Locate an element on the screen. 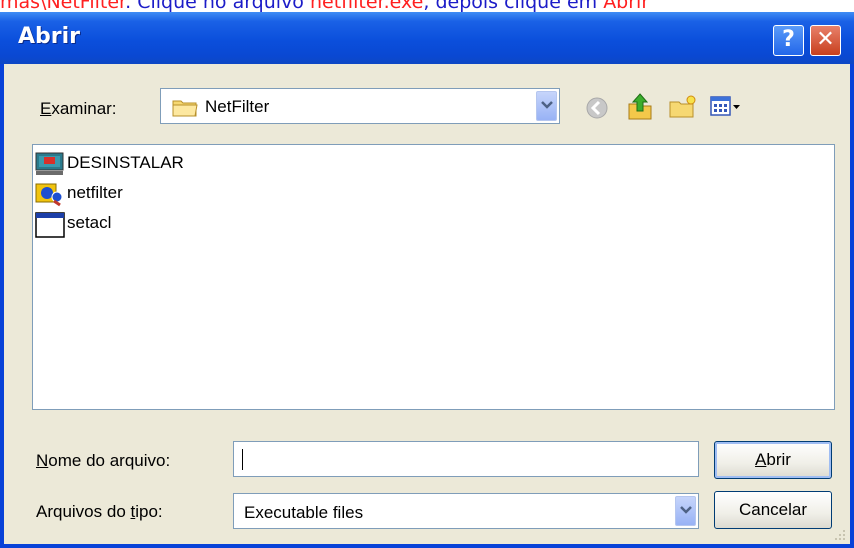 Image resolution: width=854 pixels, height=548 pixels. open-accel: A is located at coordinates (761, 459).